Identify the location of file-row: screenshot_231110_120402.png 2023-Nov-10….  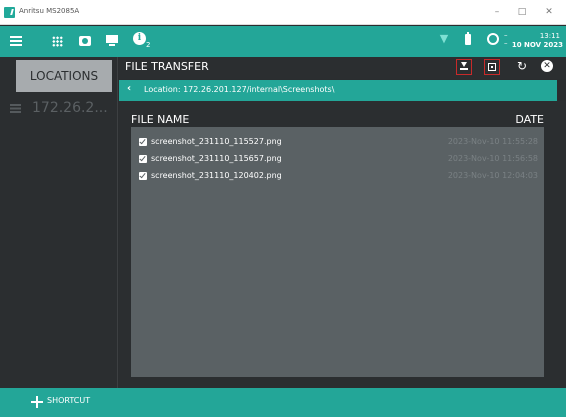
(337, 175).